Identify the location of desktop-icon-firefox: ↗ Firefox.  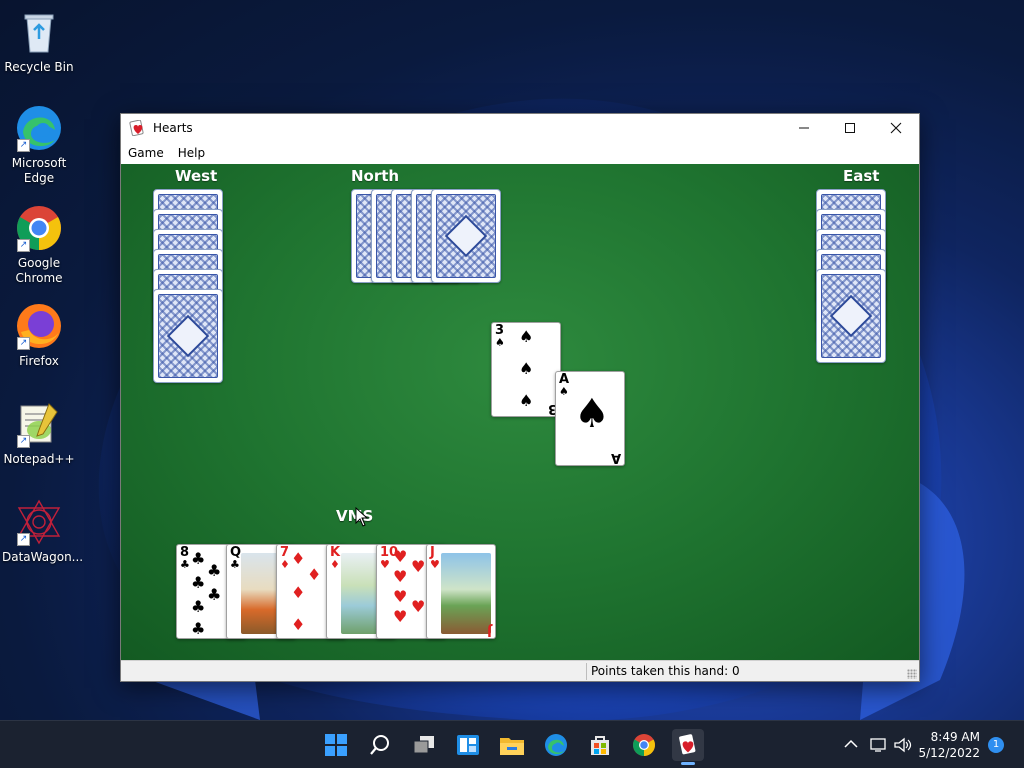
(39, 335).